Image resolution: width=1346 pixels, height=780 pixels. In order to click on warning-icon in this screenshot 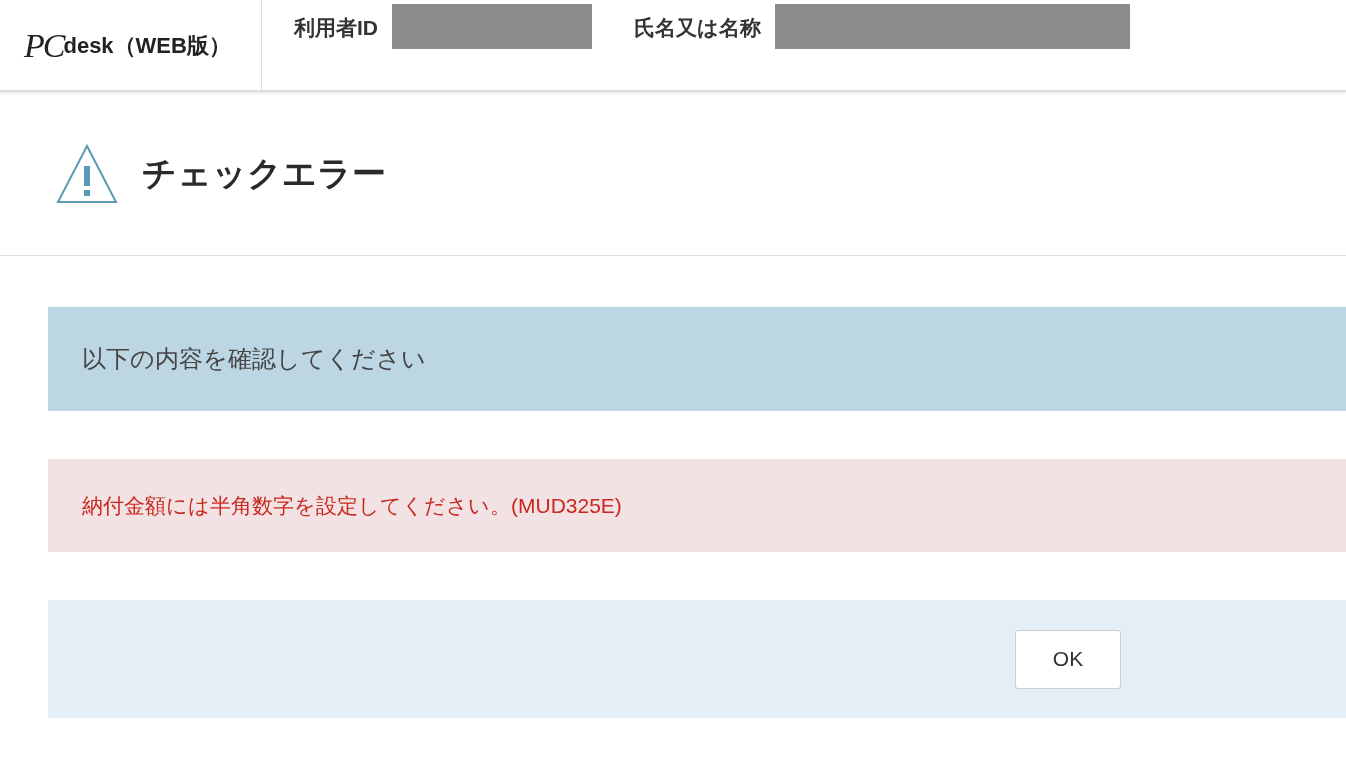, I will do `click(87, 173)`.